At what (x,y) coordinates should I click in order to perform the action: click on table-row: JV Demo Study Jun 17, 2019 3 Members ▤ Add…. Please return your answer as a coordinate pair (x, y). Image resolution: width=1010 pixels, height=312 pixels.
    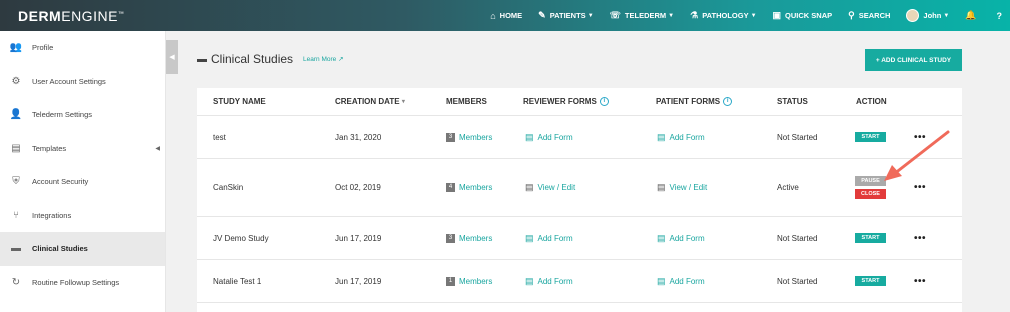
    Looking at the image, I should click on (579, 238).